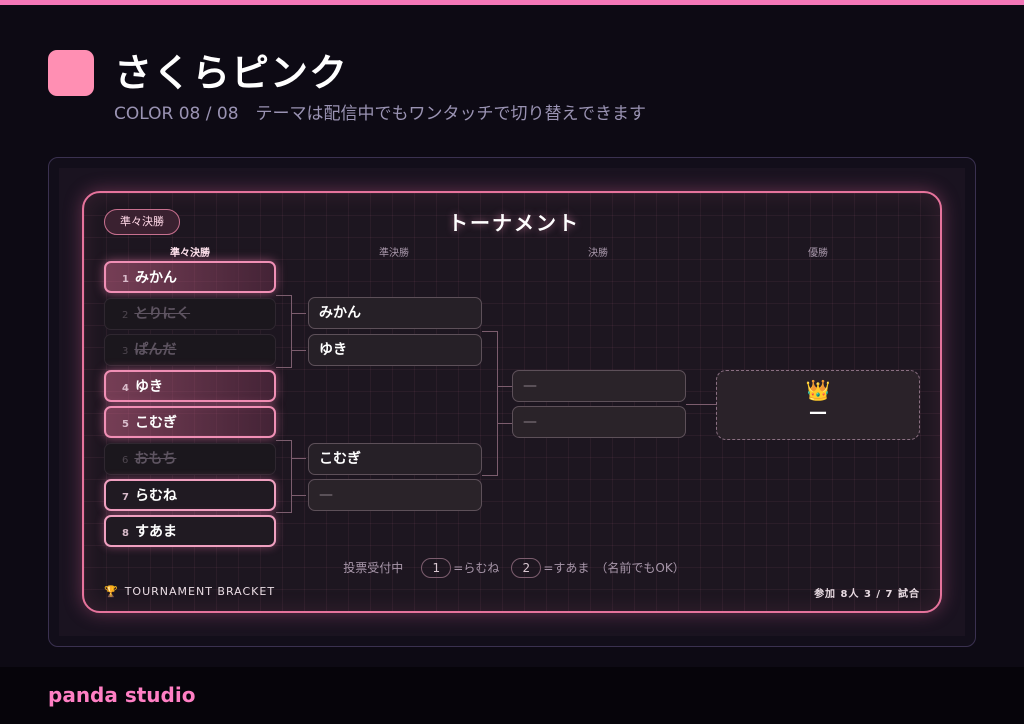  What do you see at coordinates (490, 403) in the screenshot?
I see `connector-sf-top` at bounding box center [490, 403].